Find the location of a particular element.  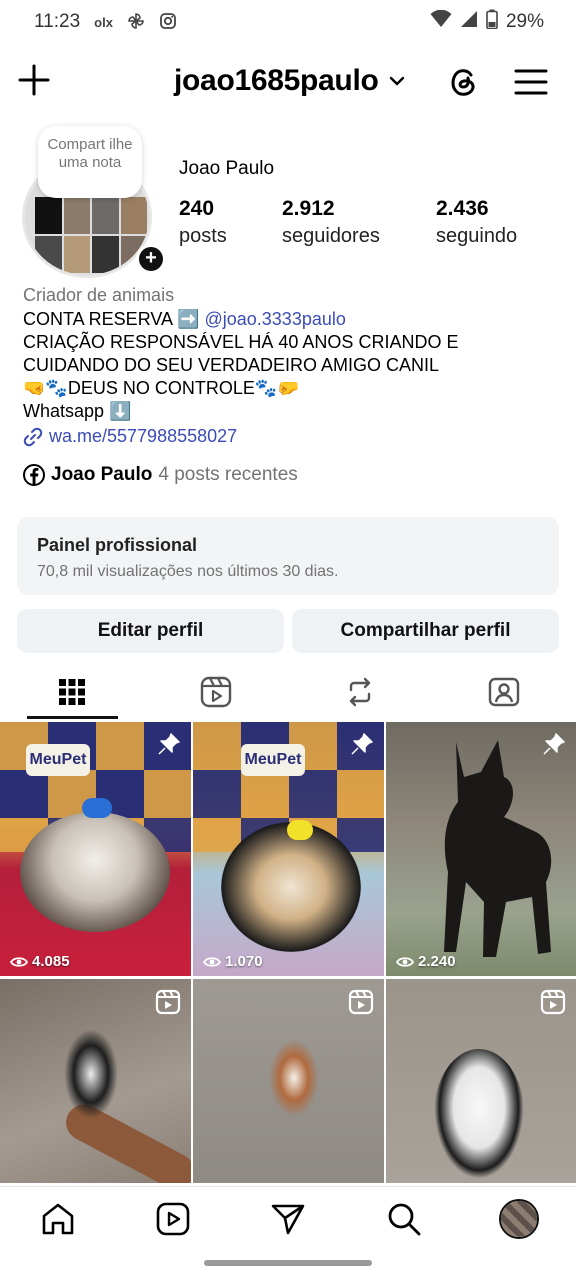

status-time: 11:23 is located at coordinates (57, 21).